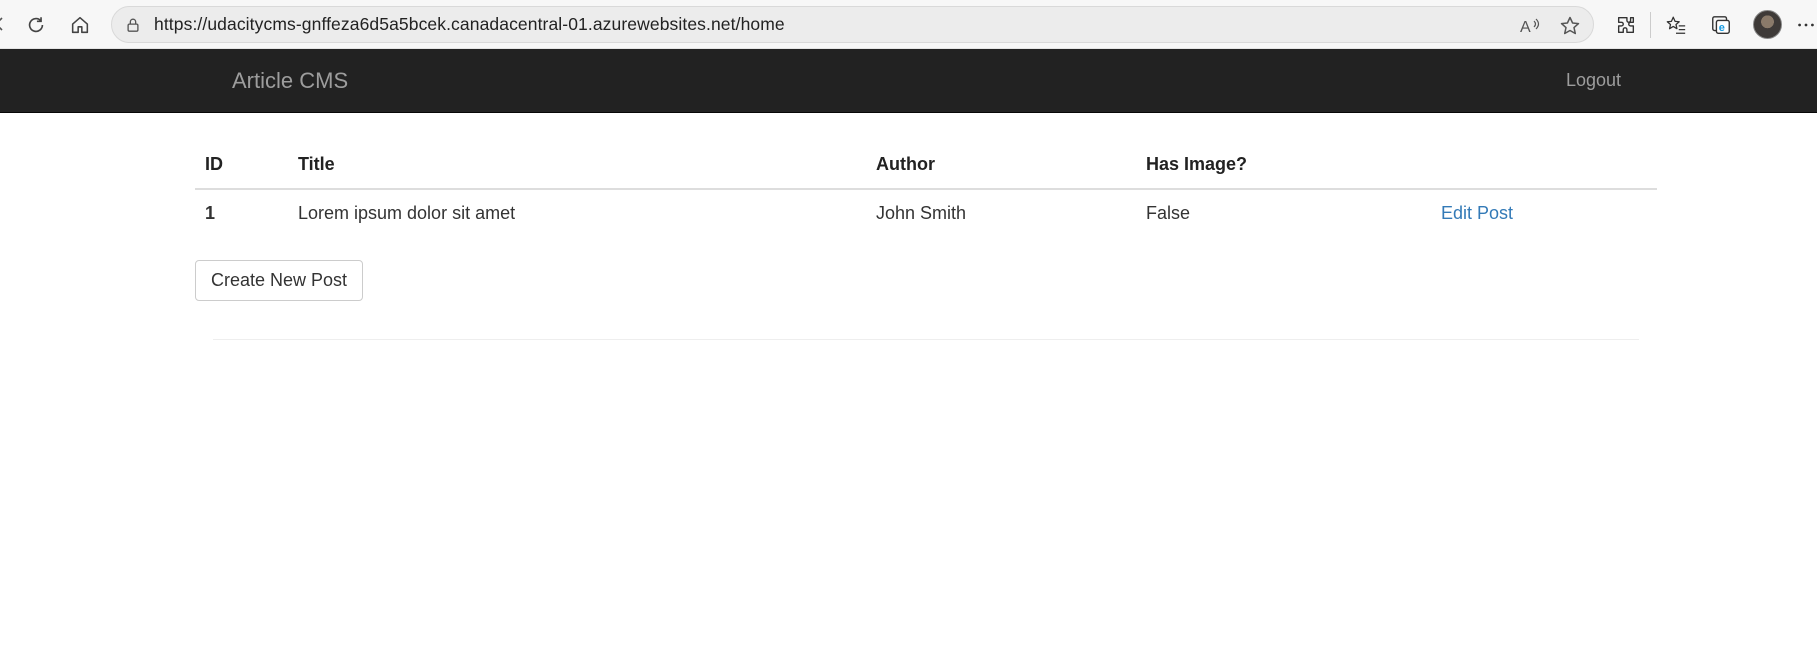 This screenshot has height=650, width=1817. Describe the element at coordinates (279, 280) in the screenshot. I see `create-new-post-button: Create New Post` at that location.